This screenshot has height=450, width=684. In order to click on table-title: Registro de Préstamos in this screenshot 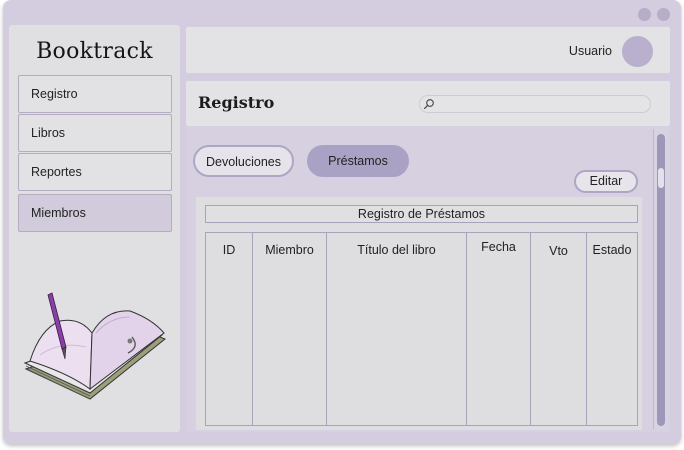, I will do `click(421, 214)`.